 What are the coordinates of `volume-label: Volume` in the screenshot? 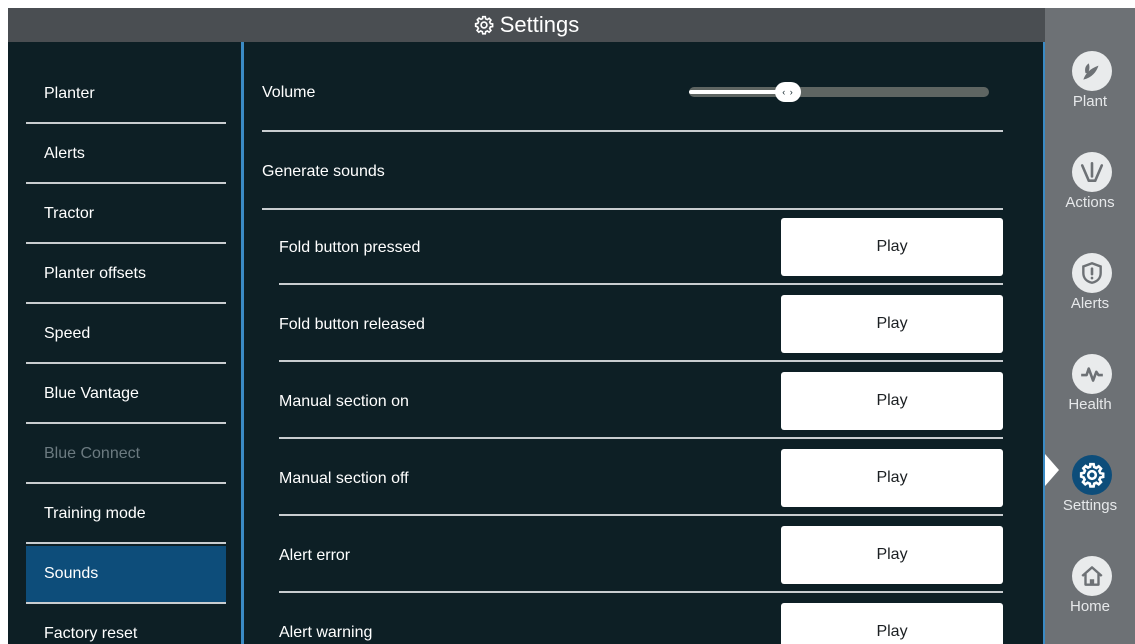 It's located at (289, 92).